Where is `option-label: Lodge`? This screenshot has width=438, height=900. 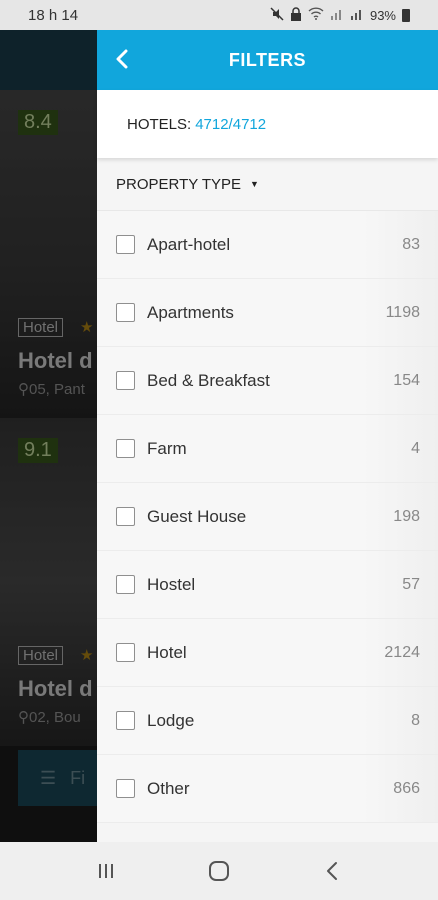
option-label: Lodge is located at coordinates (171, 720).